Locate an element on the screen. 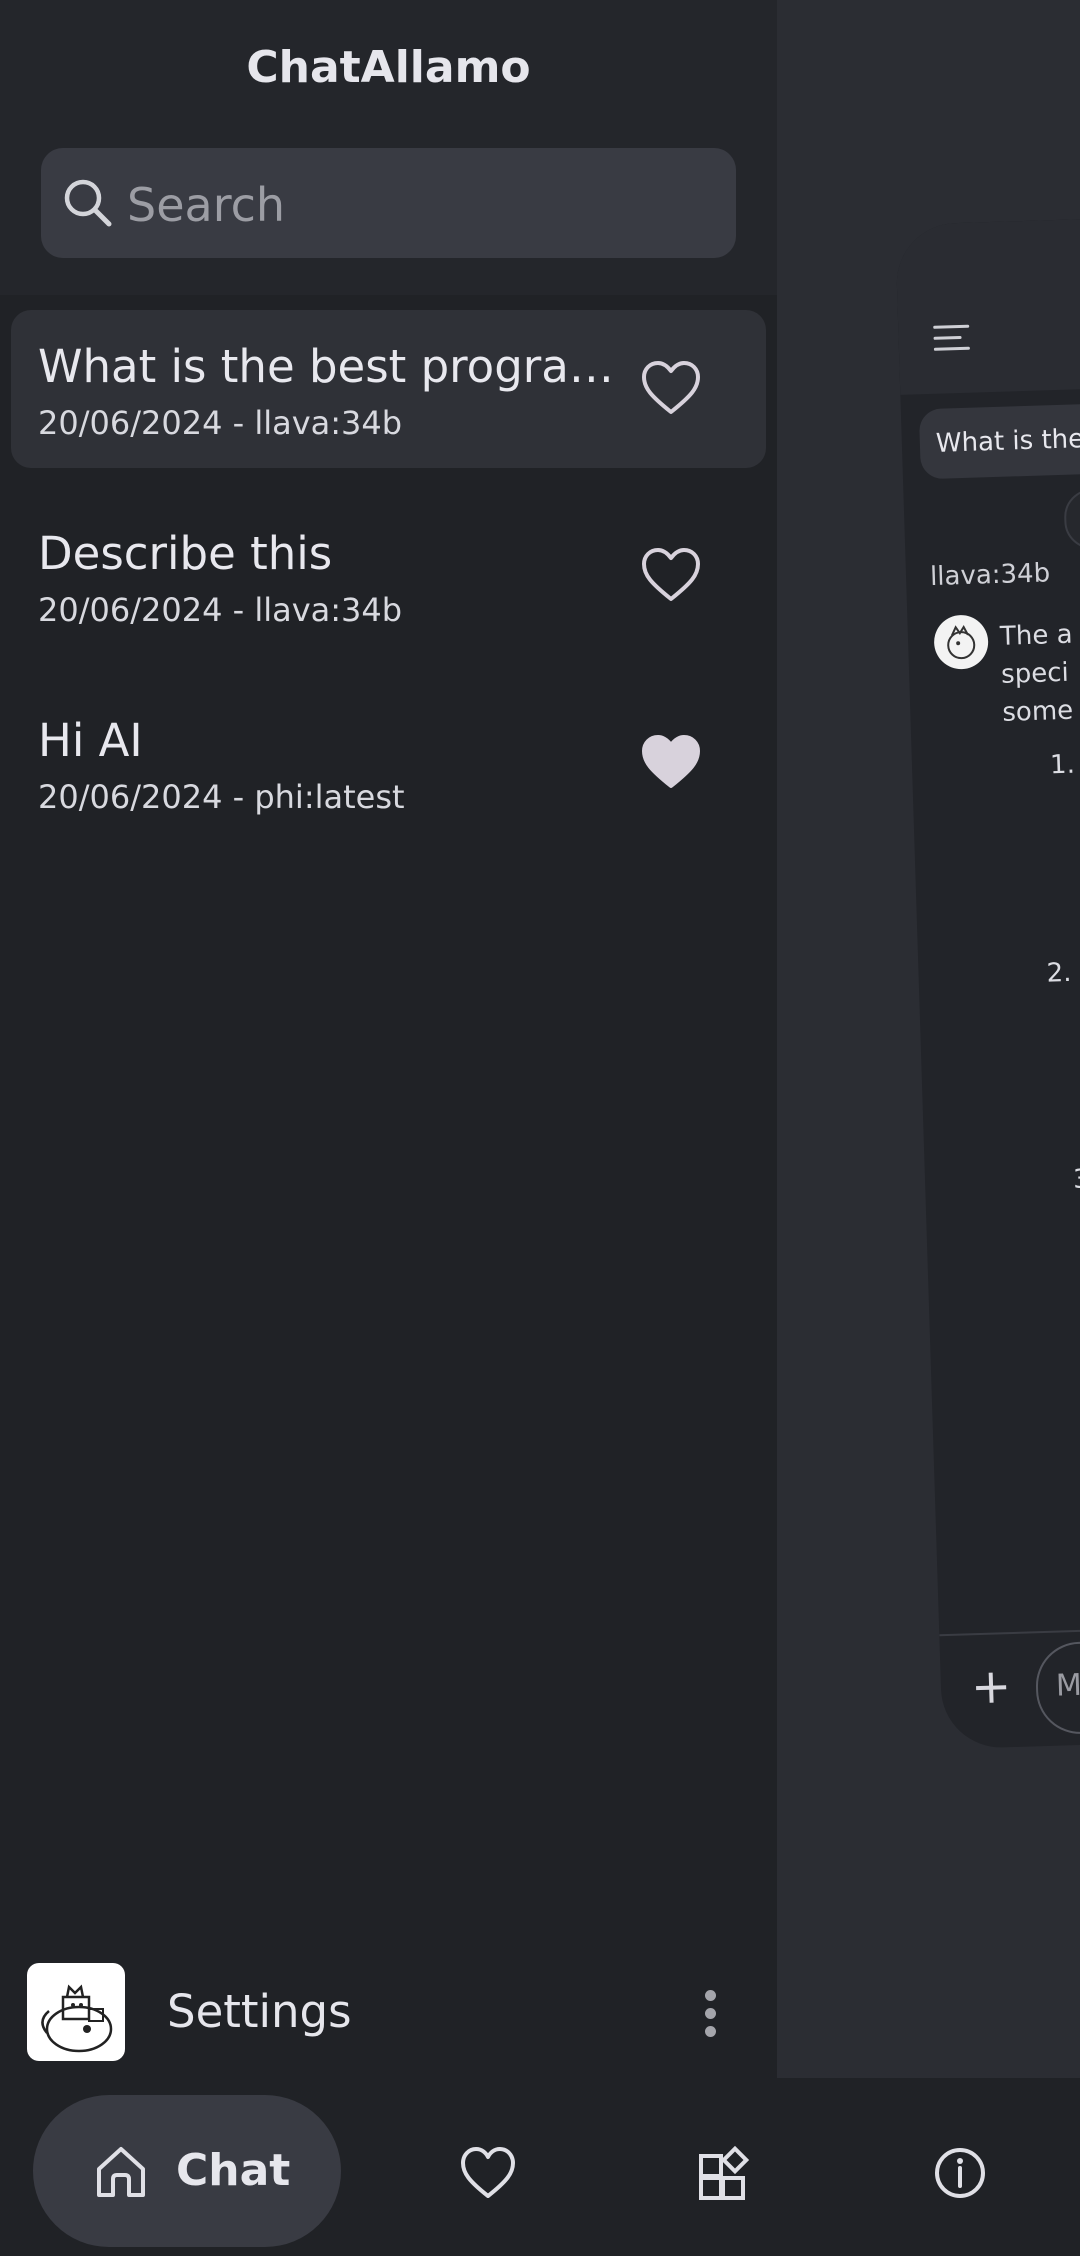 This screenshot has width=1080, height=2256. app-logo is located at coordinates (76, 2012).